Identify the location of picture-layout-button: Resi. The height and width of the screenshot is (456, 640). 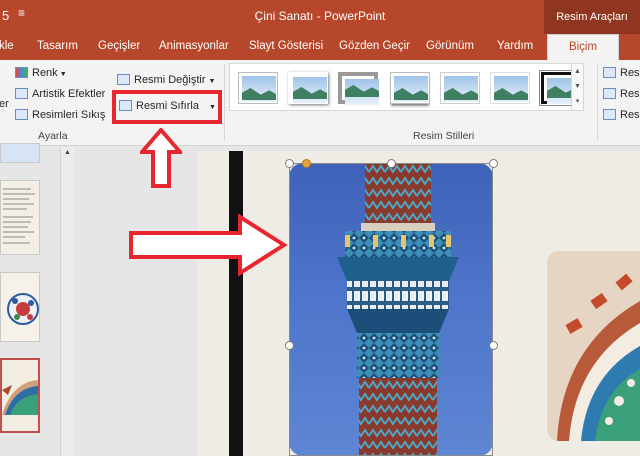
(621, 115).